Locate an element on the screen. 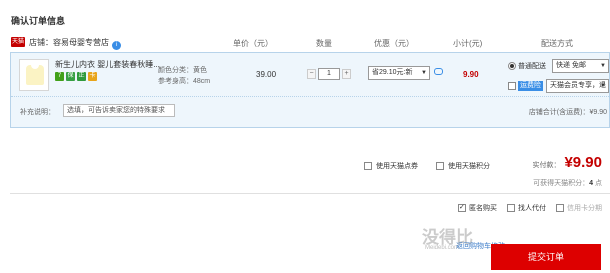 This screenshot has width=610, height=273. normal-delivery-radio is located at coordinates (512, 66).